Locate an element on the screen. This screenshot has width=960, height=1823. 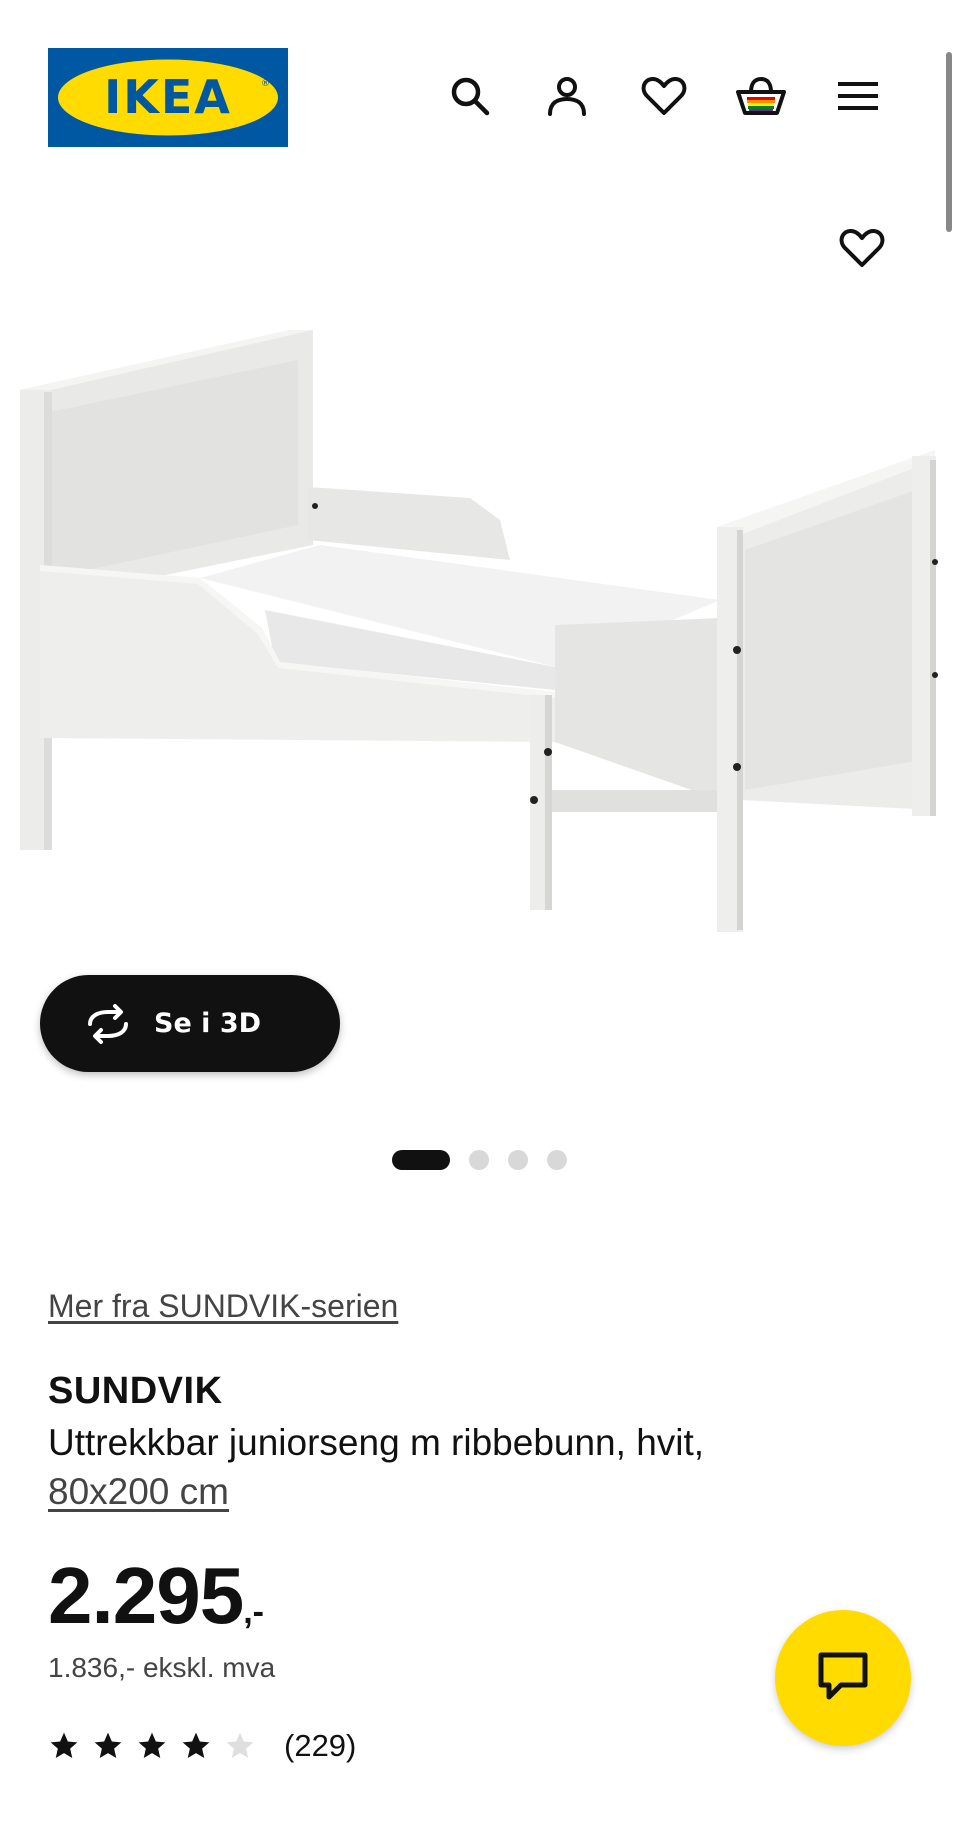
product-name: SUNDVIK is located at coordinates (135, 1391).